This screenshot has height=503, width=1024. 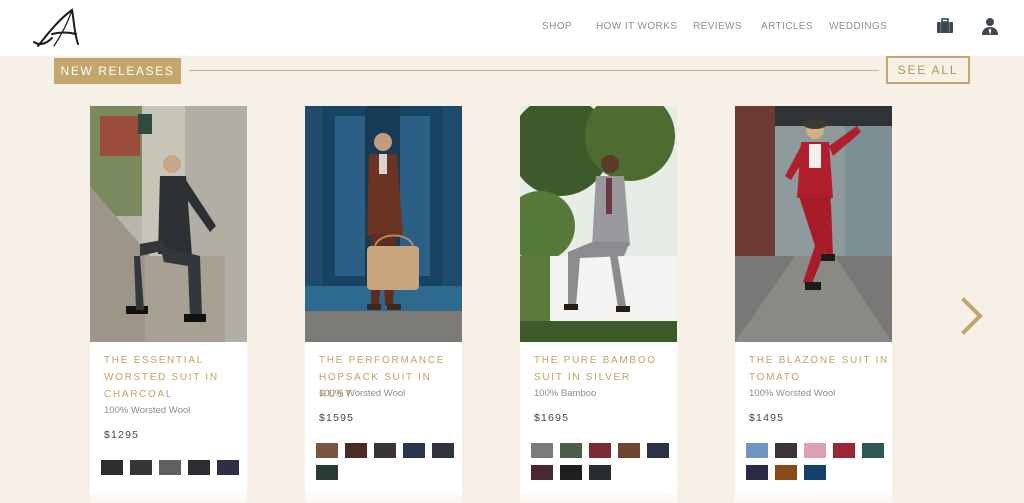 I want to click on nav-how-it-works: HOW IT WORKS, so click(x=636, y=26).